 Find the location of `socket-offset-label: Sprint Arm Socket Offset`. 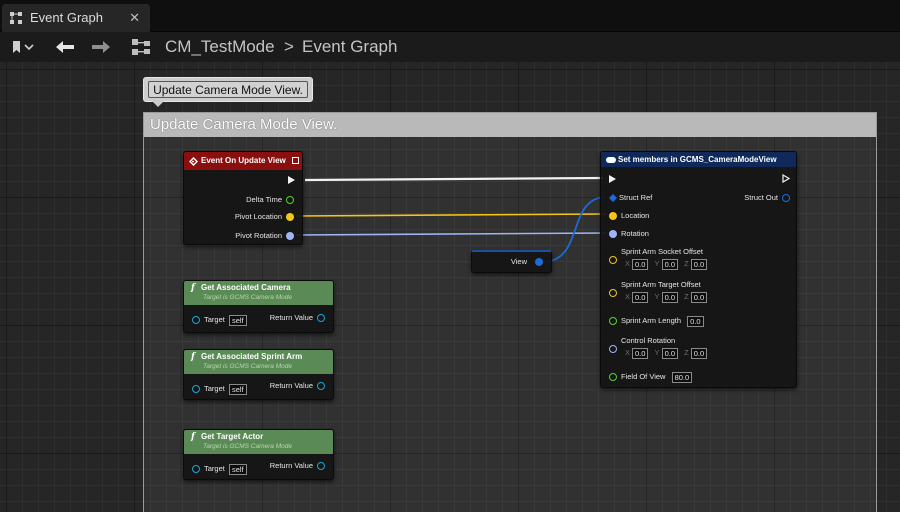

socket-offset-label: Sprint Arm Socket Offset is located at coordinates (662, 251).